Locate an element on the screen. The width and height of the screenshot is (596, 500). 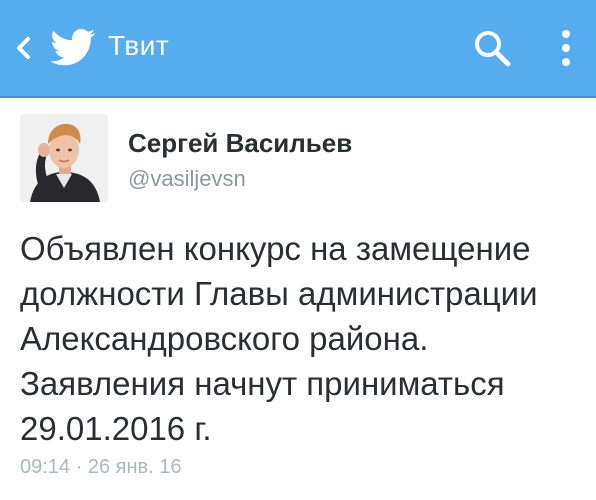
search-button is located at coordinates (493, 48).